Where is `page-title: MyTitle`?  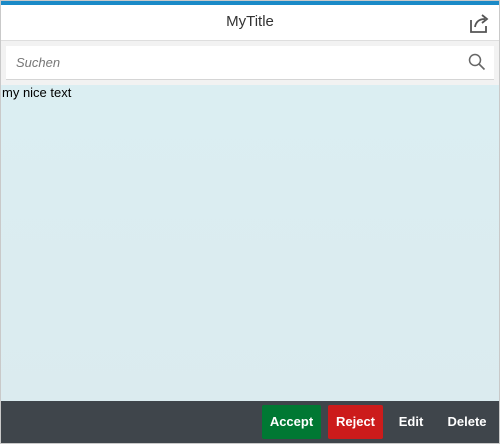 page-title: MyTitle is located at coordinates (250, 21).